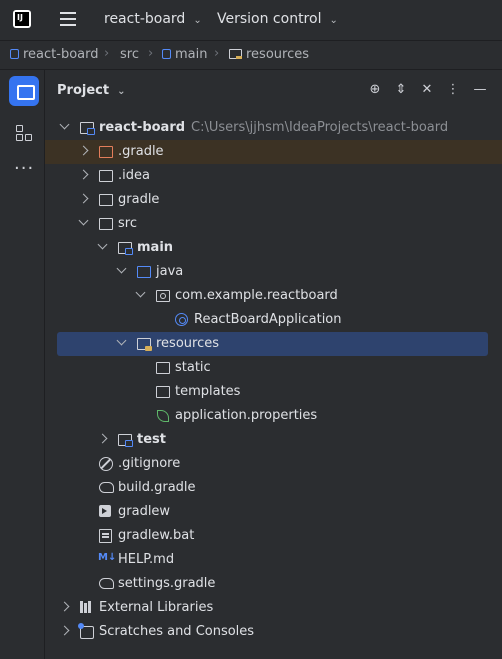  Describe the element at coordinates (277, 19) in the screenshot. I see `vcs-widget: Version control ⌄` at that location.